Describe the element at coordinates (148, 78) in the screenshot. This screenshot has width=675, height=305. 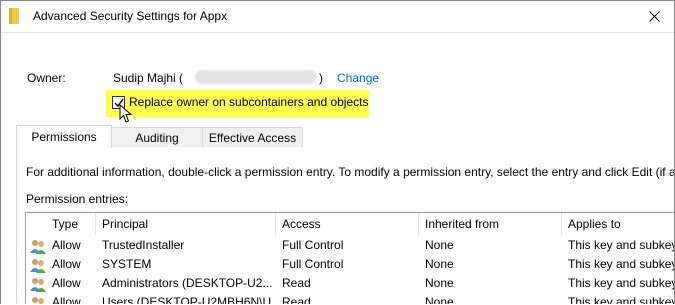
I see `owner-name: Sudip Majhi (` at that location.